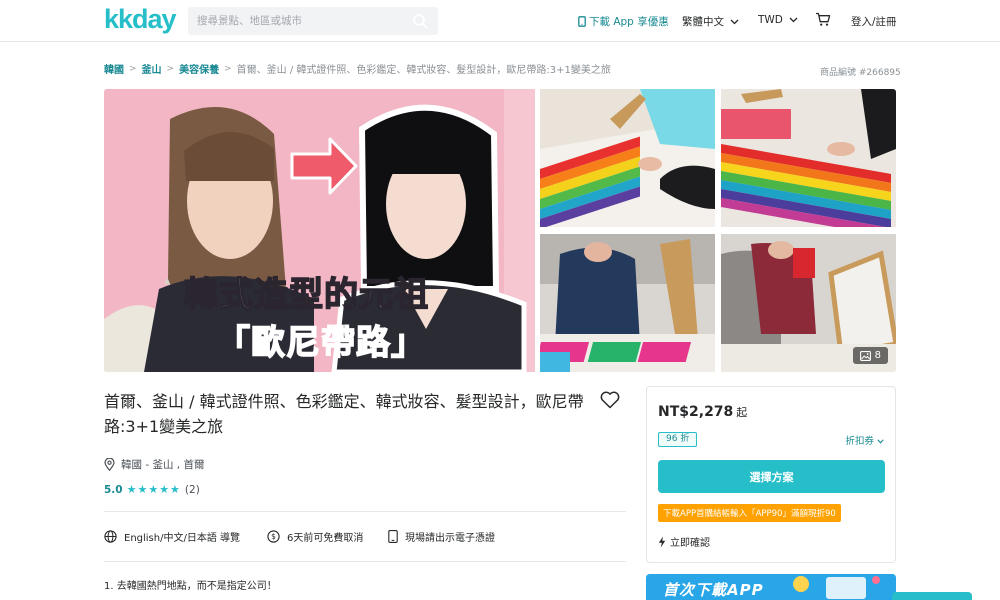 The image size is (1000, 600). Describe the element at coordinates (808, 303) in the screenshot. I see `gallery-thumbnail-4: 8` at that location.